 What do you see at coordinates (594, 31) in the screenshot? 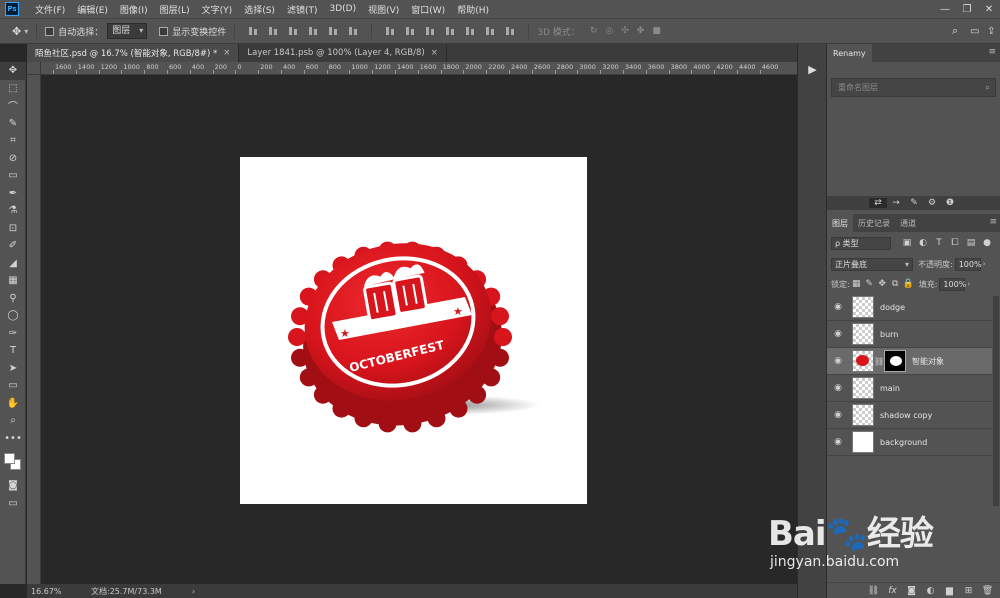
I see `orbit-3d-icon: ↻` at bounding box center [594, 31].